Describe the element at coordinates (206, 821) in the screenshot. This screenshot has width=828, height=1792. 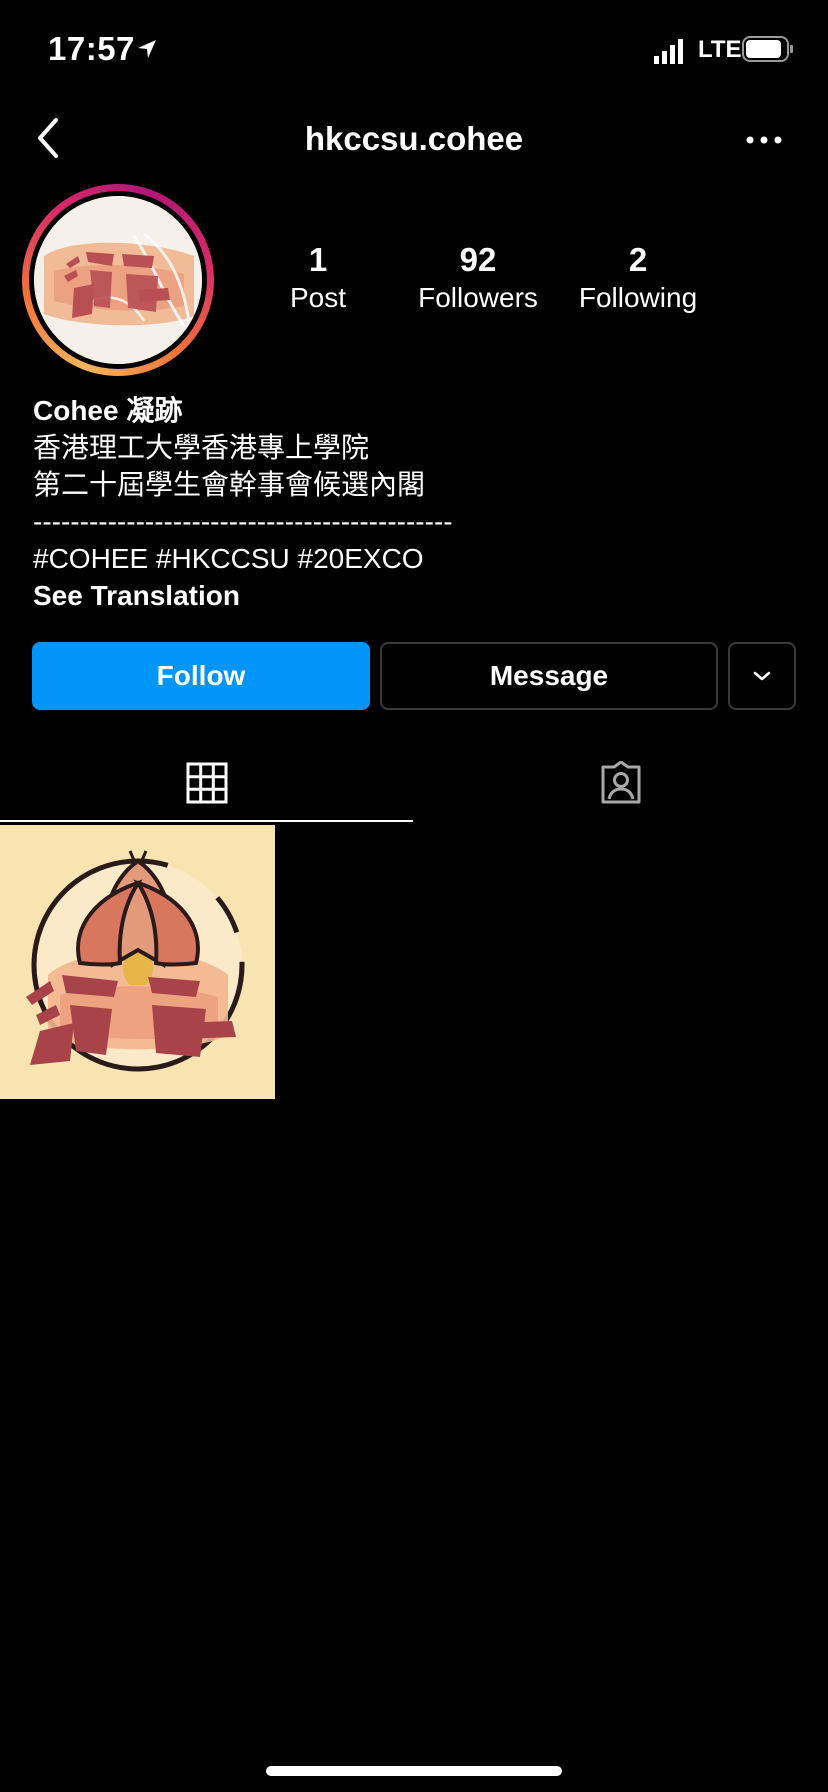
I see `active-tab-indicator` at that location.